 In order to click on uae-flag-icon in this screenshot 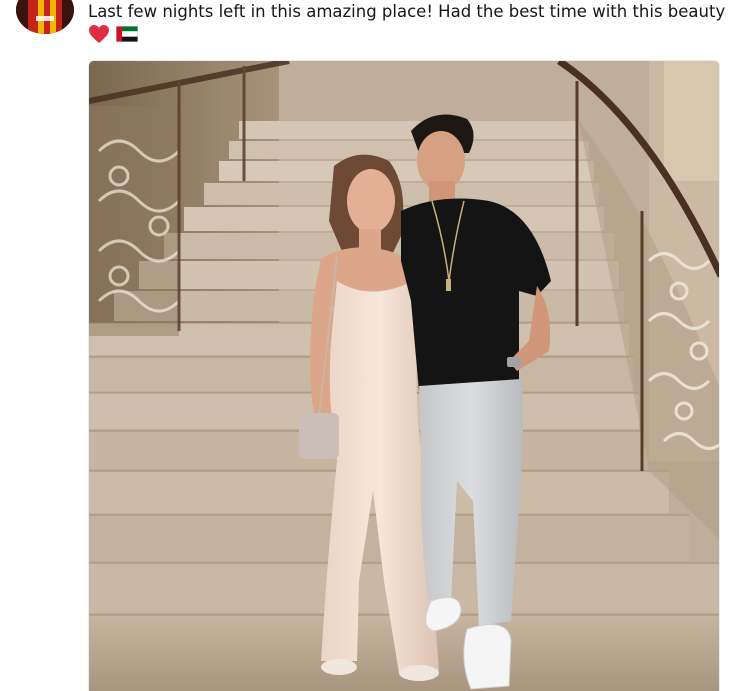, I will do `click(127, 34)`.